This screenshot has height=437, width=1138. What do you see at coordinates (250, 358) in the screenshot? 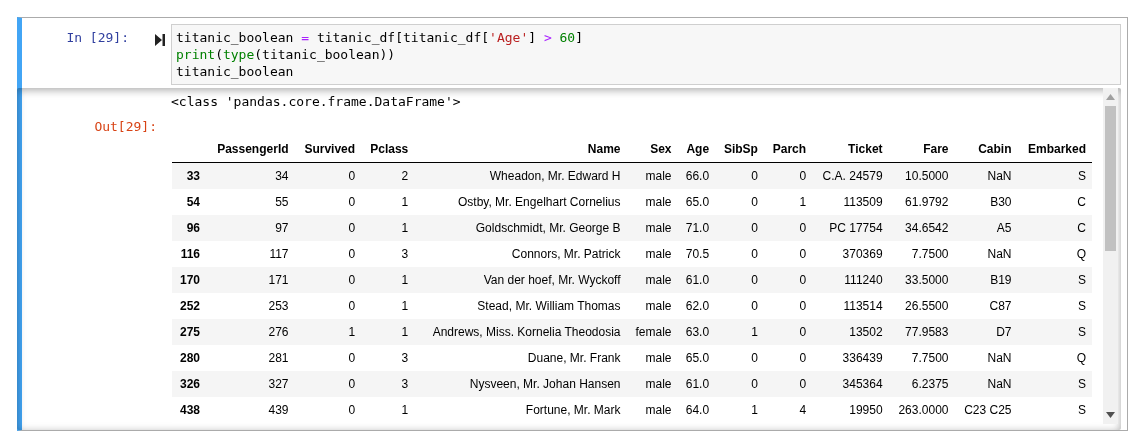
I see `table-cell: 281` at bounding box center [250, 358].